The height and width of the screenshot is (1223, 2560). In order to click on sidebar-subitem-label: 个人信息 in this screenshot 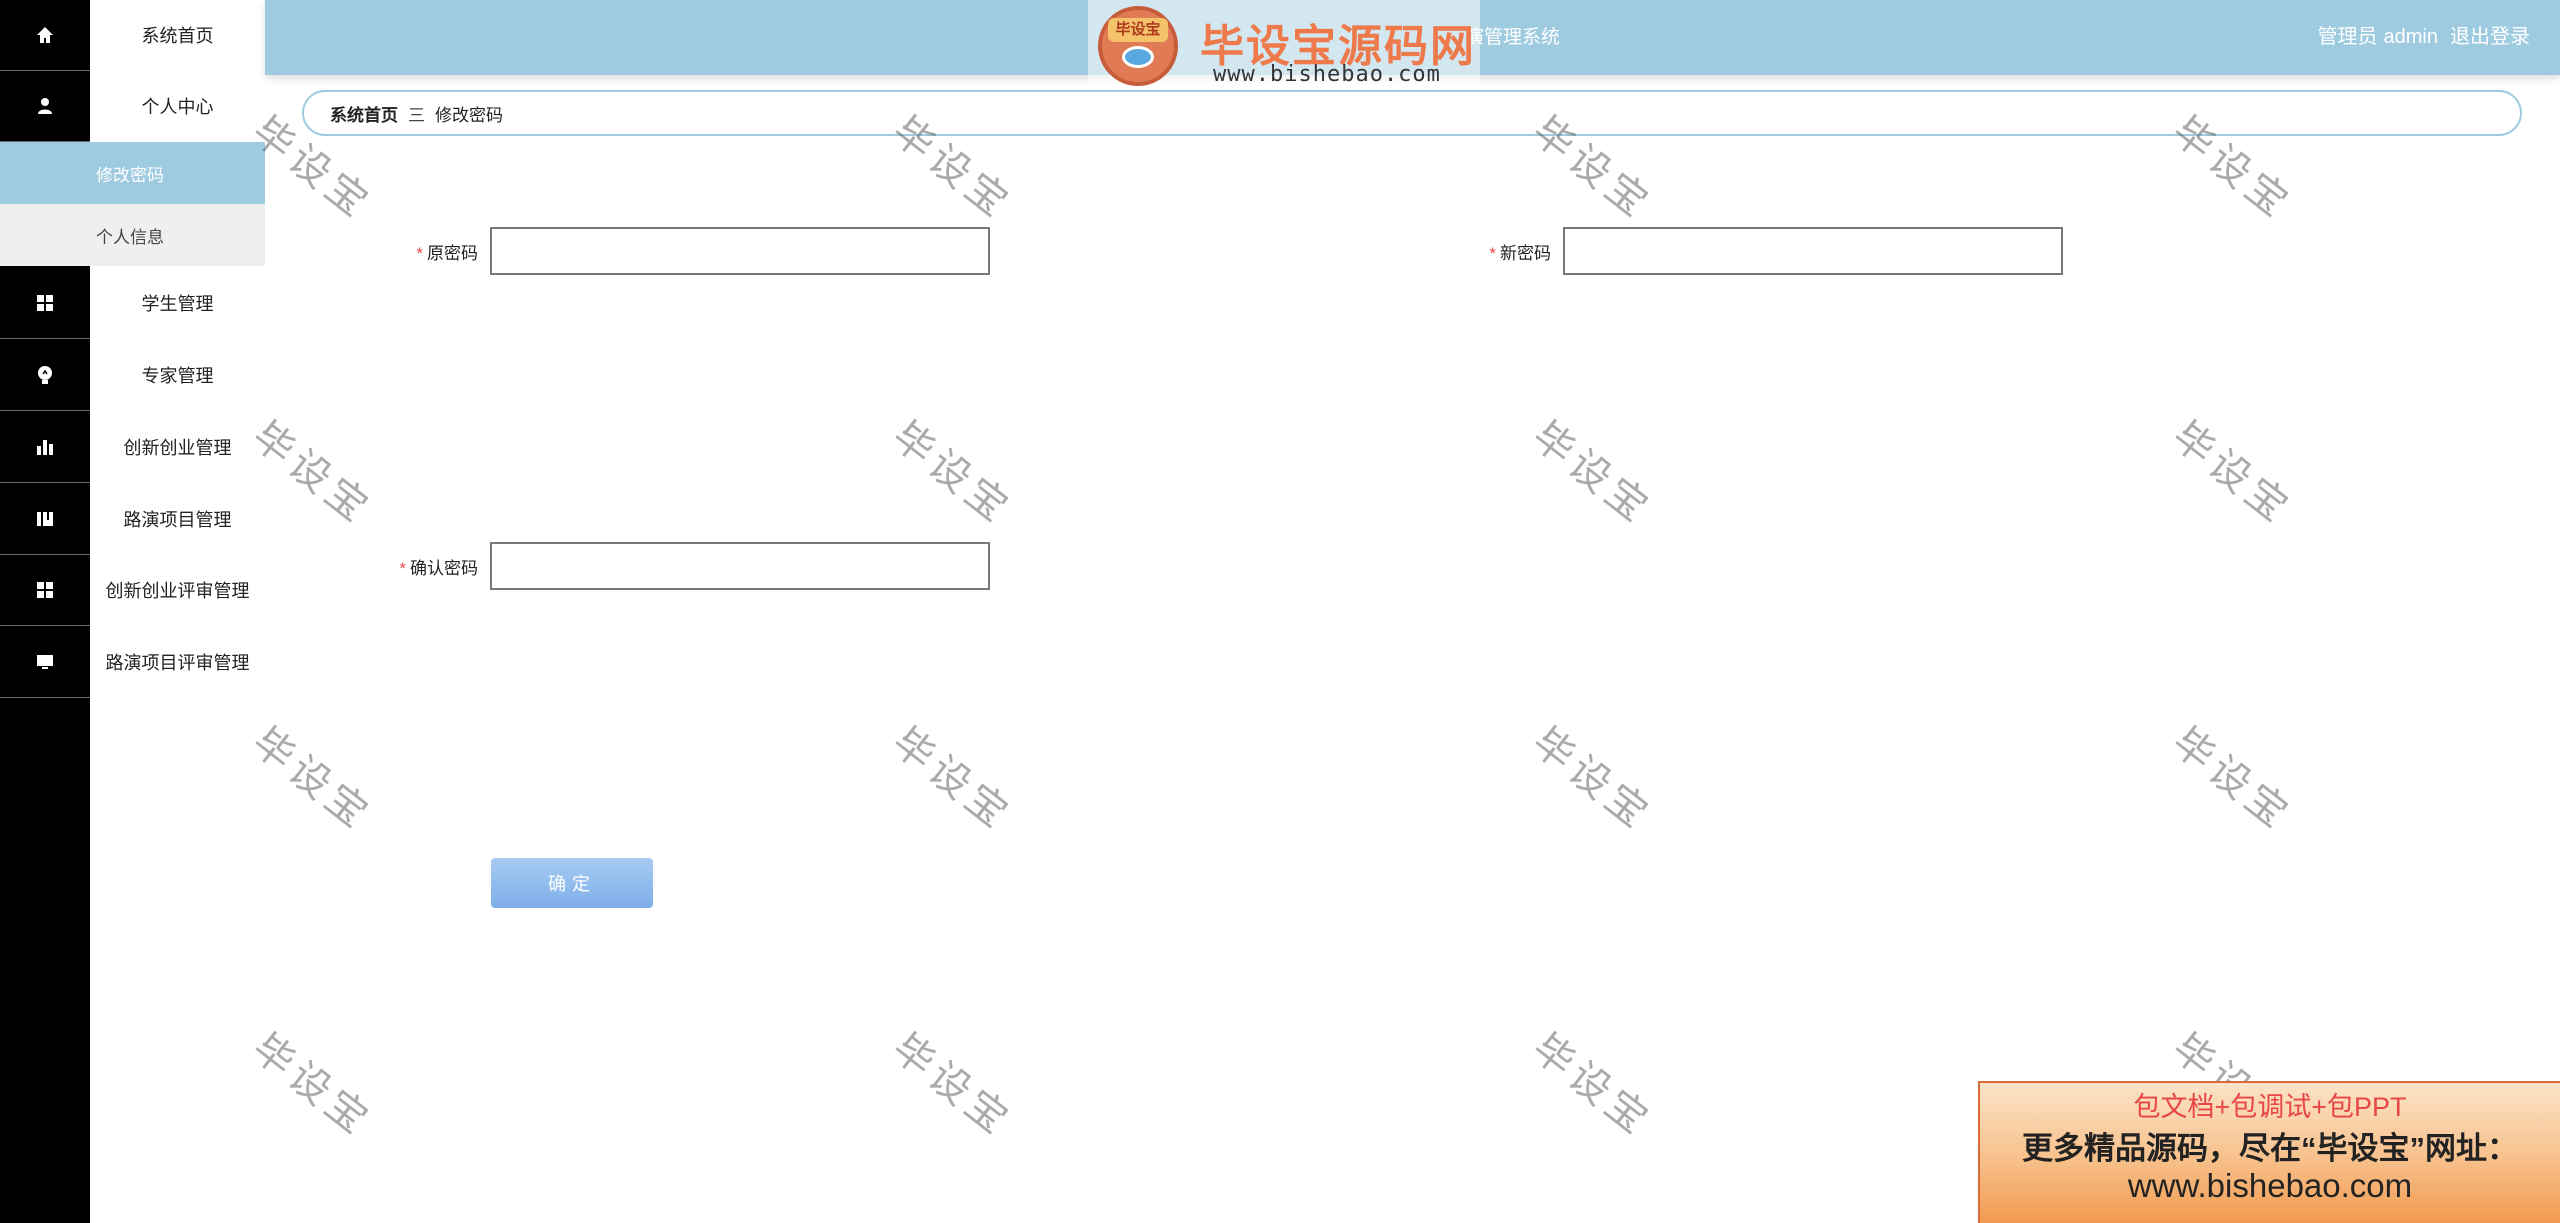, I will do `click(130, 237)`.